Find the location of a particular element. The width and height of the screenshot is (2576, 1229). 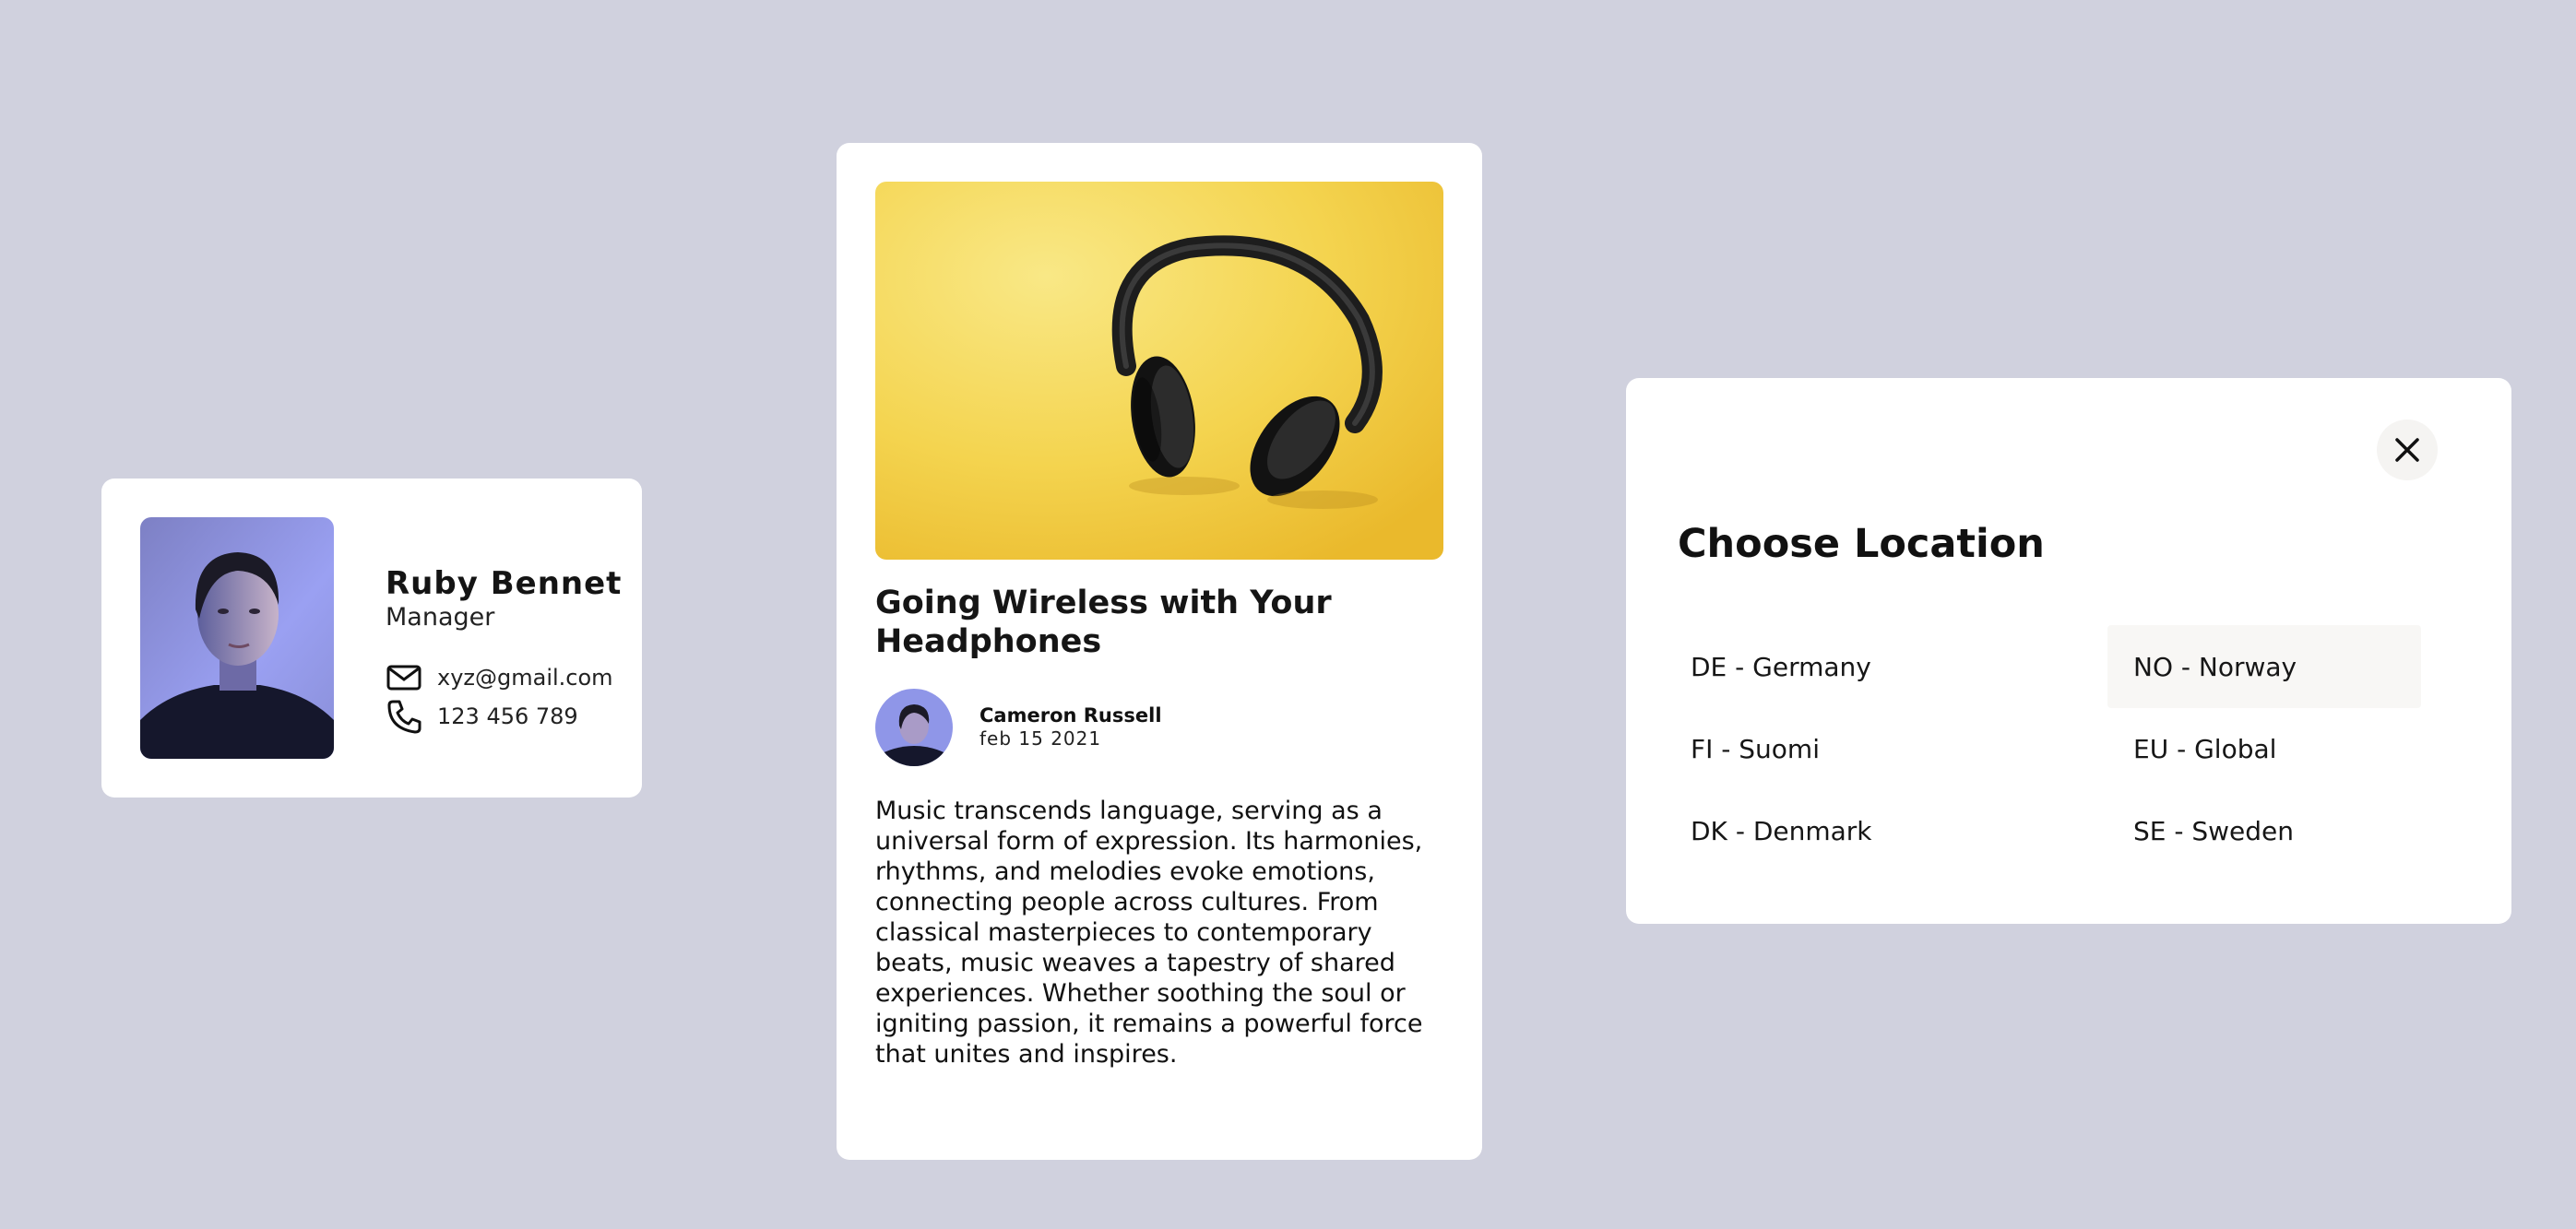

contact-phone-row: 123 456 789 is located at coordinates (482, 716).